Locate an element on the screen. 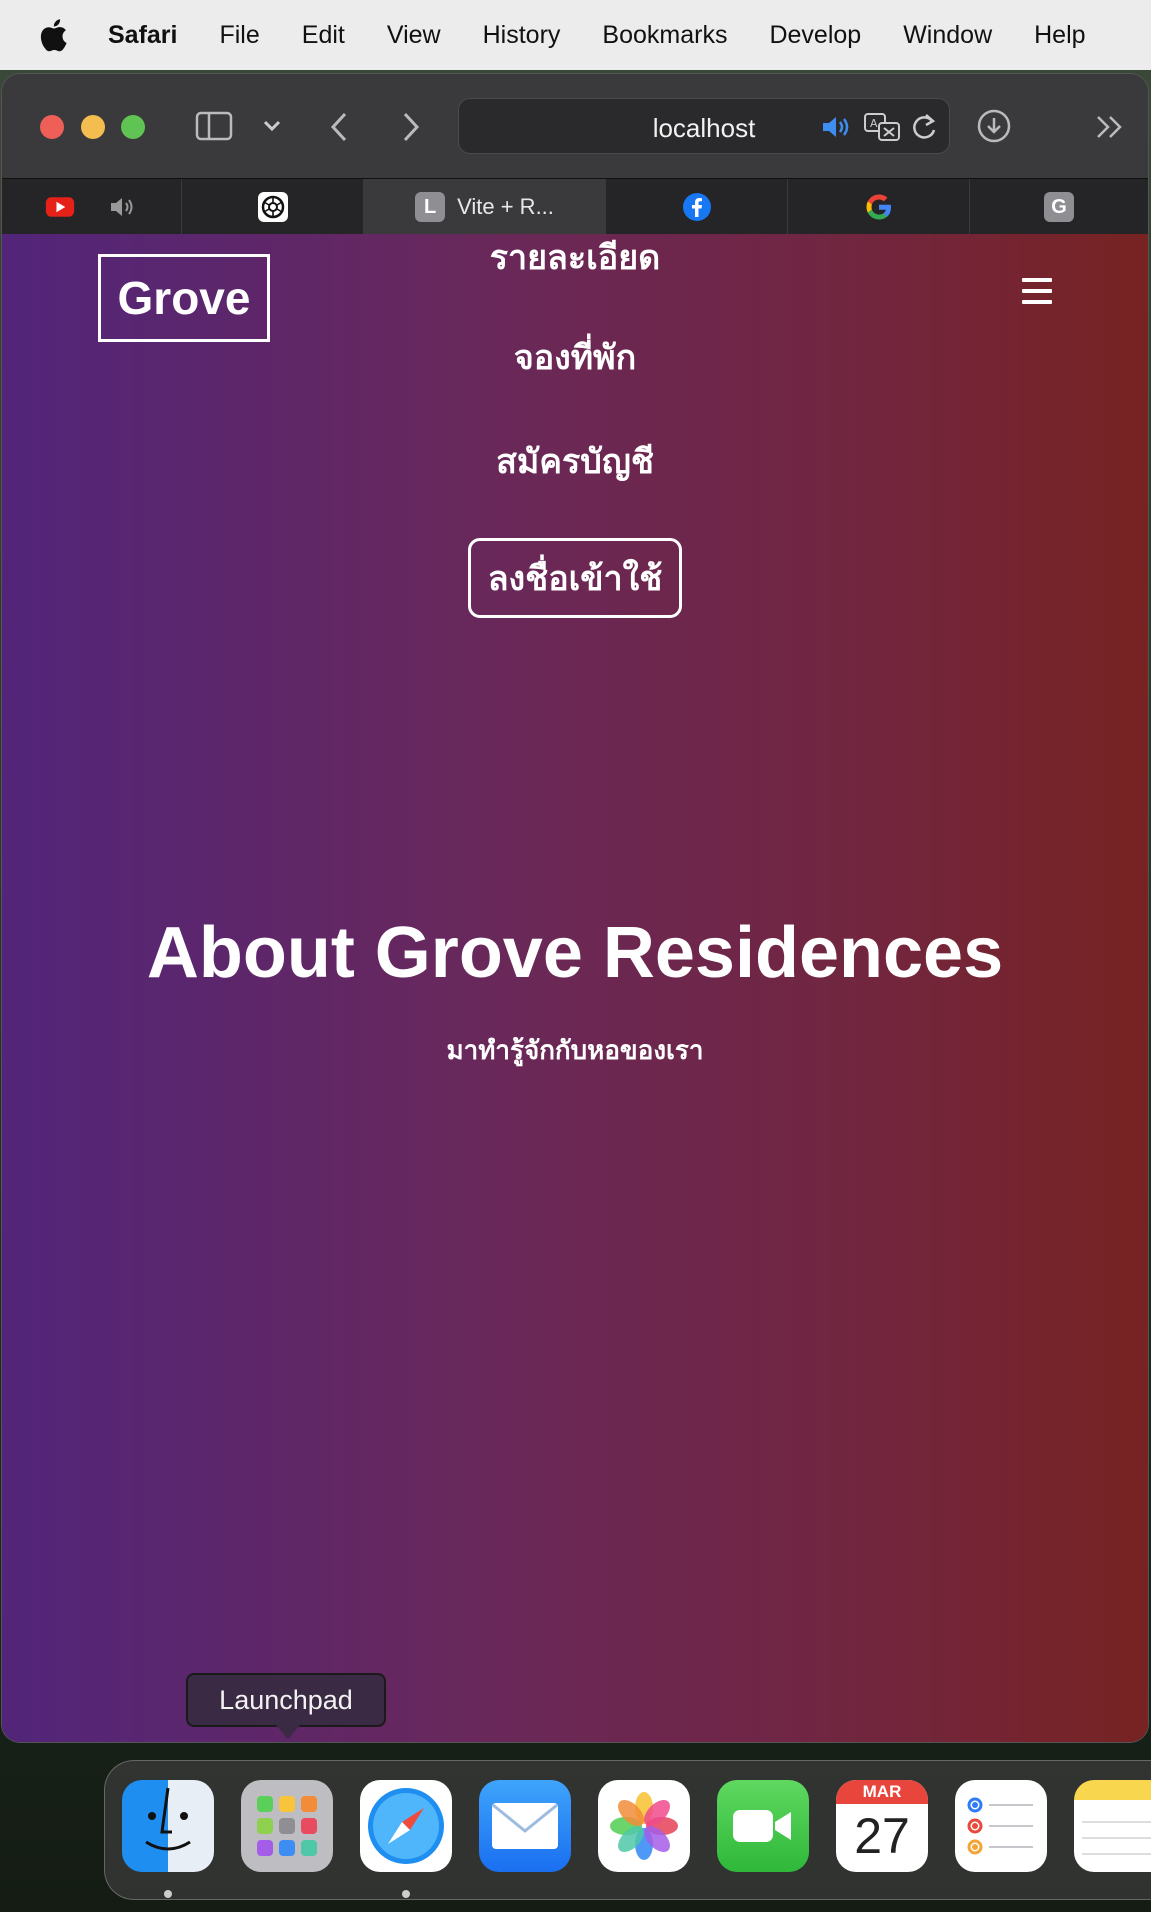 This screenshot has height=1912, width=1151. speaker-audio-icon is located at coordinates (837, 127).